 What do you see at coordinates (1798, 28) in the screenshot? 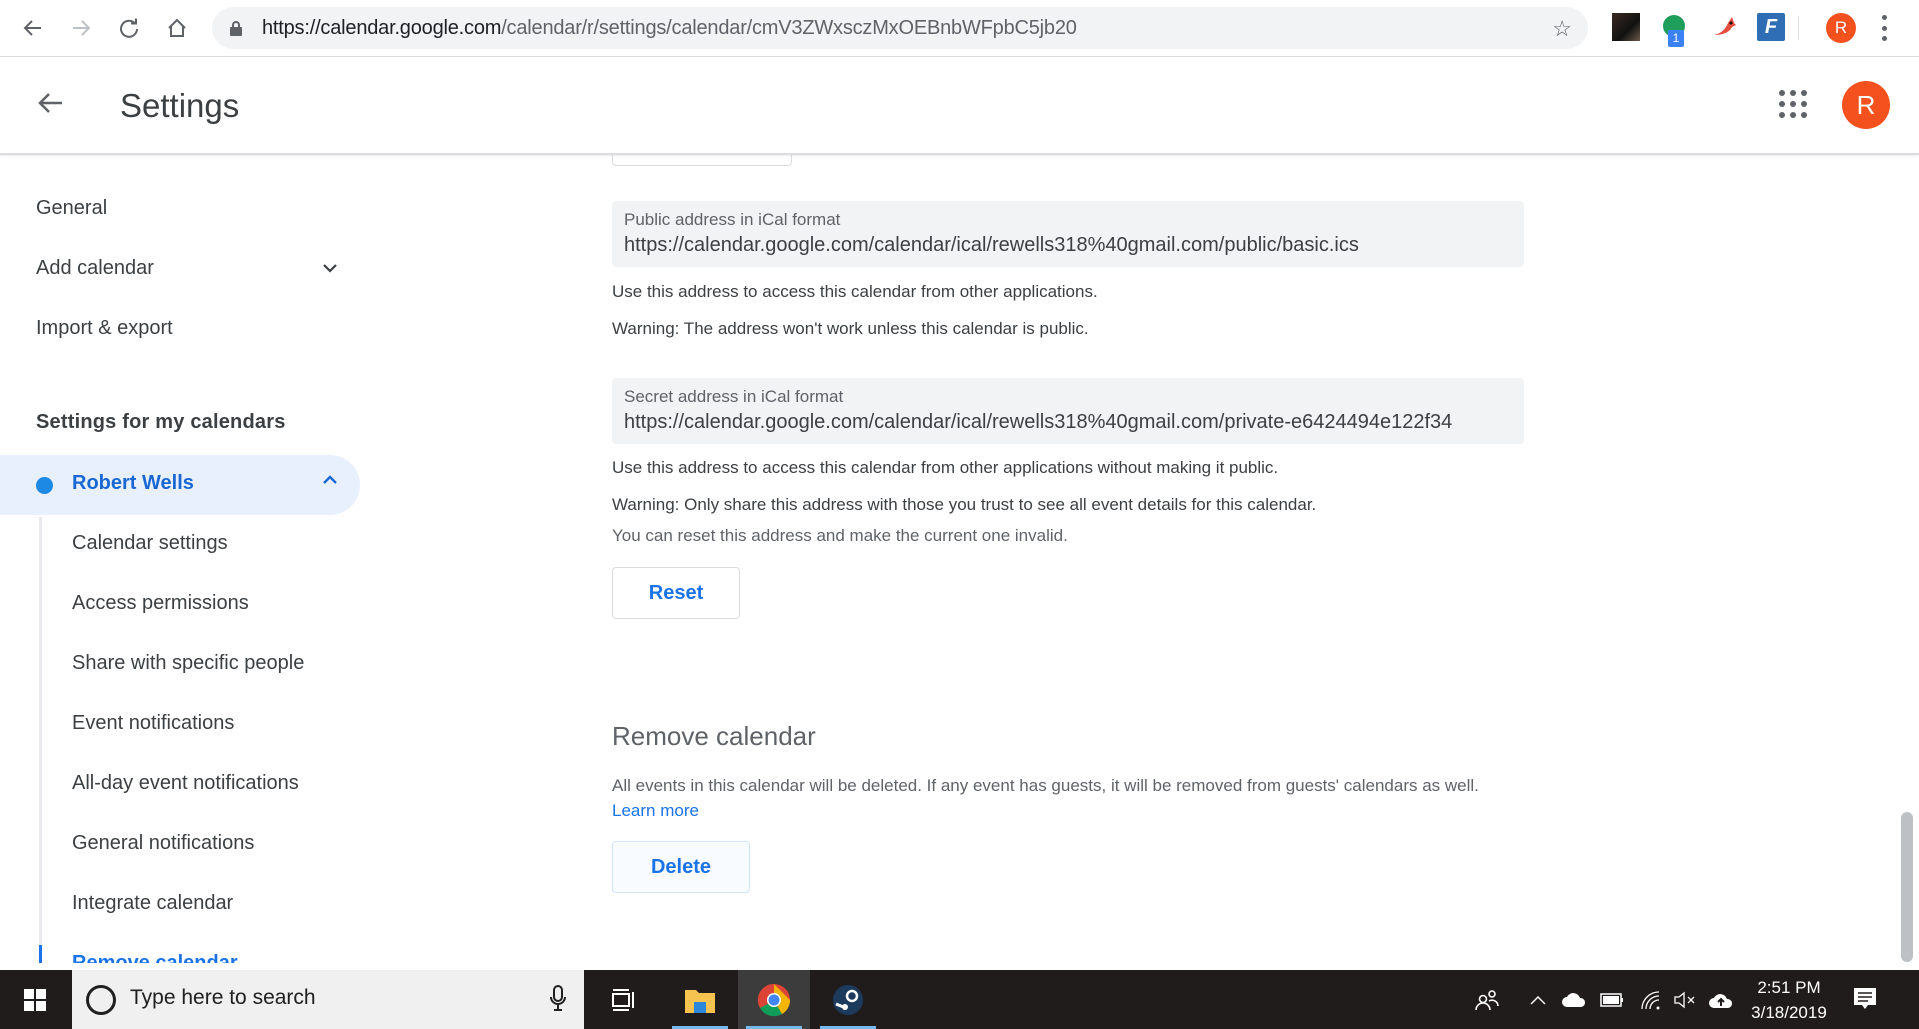
I see `toolbar-separator` at bounding box center [1798, 28].